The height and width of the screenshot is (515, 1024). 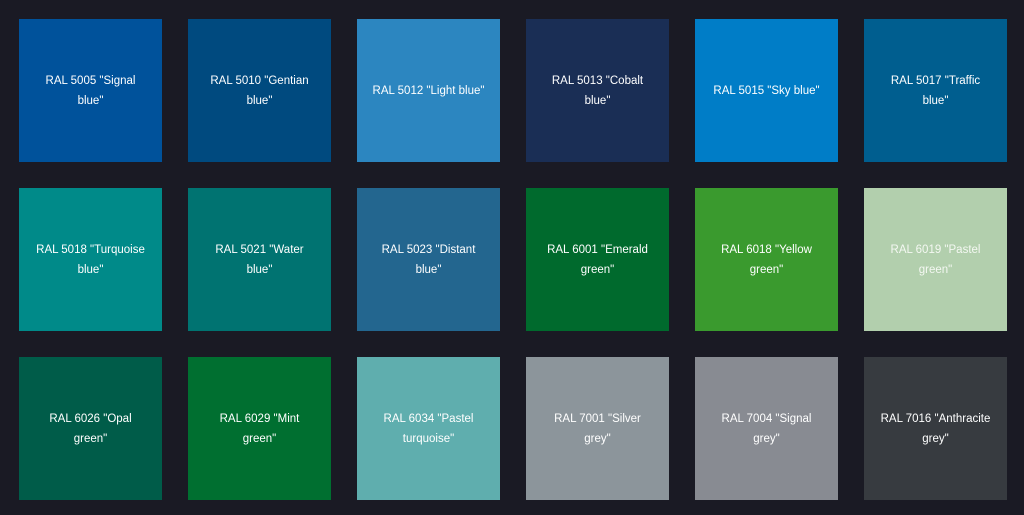 I want to click on swatch-ral-6001: RAL 6001 "Emerald green", so click(x=597, y=259).